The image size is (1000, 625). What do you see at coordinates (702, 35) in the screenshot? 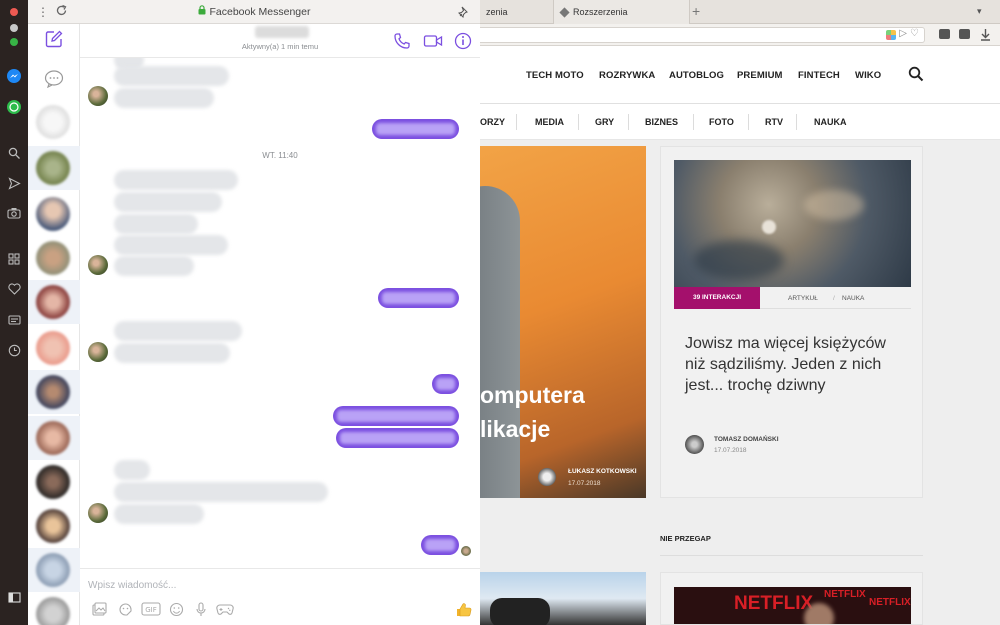
I see `address-bar: ▷ ♡` at bounding box center [702, 35].